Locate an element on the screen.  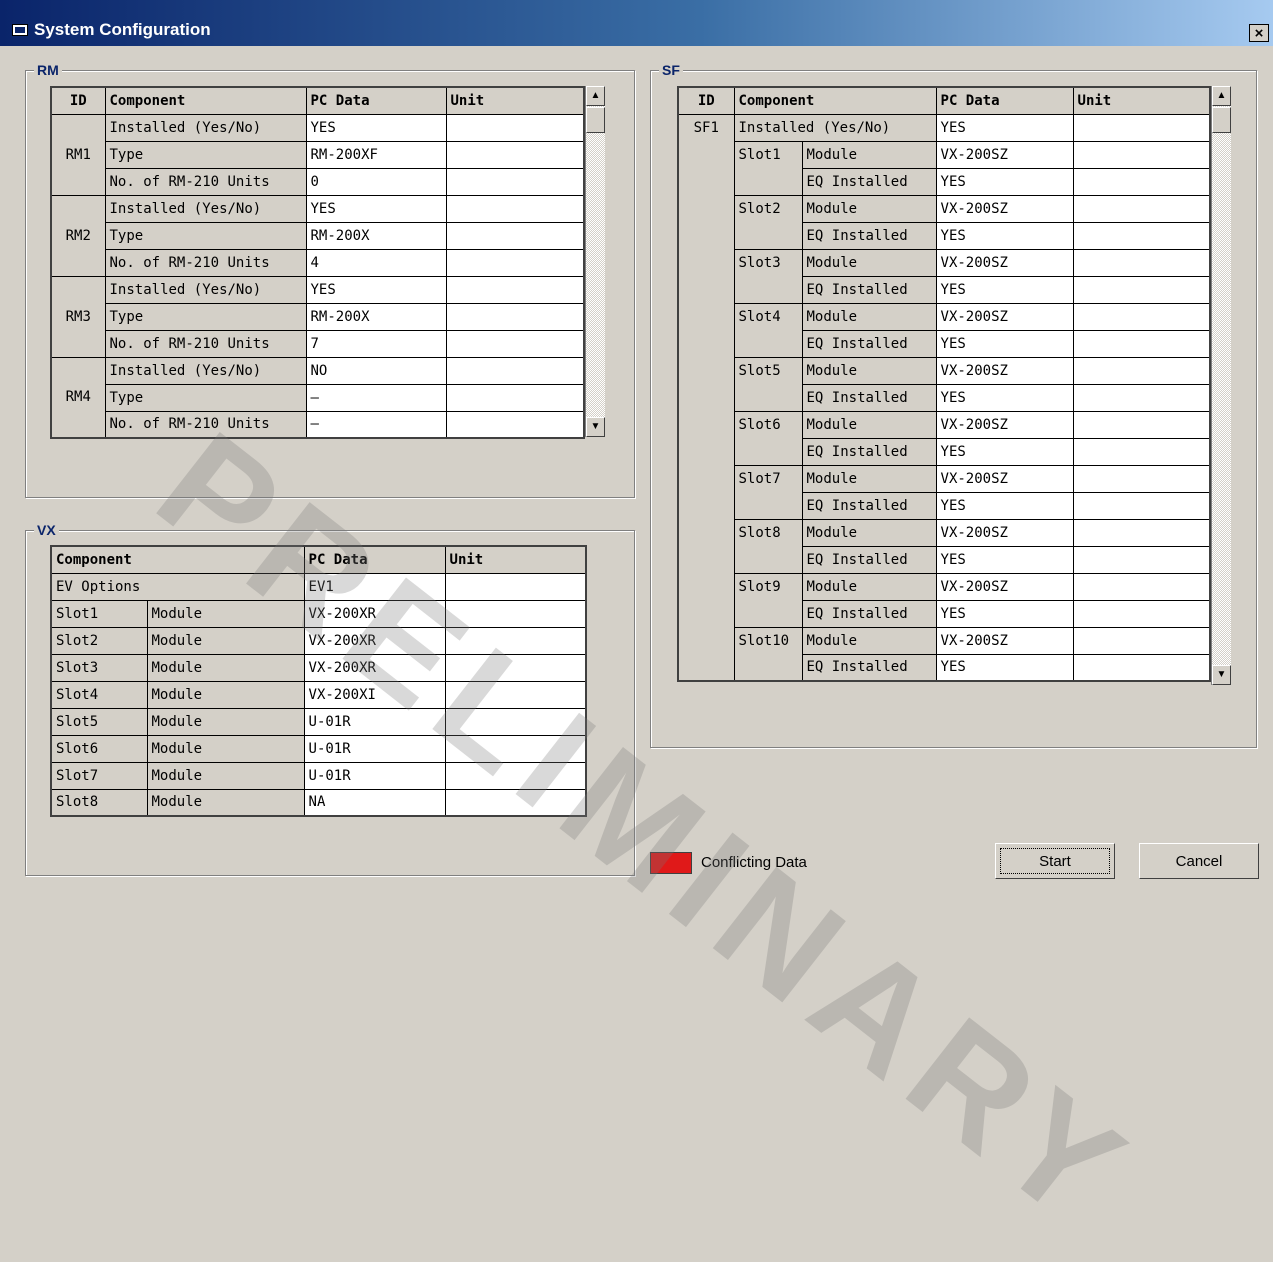
rm-scroll-up-icon: ▲ is located at coordinates (595, 96).